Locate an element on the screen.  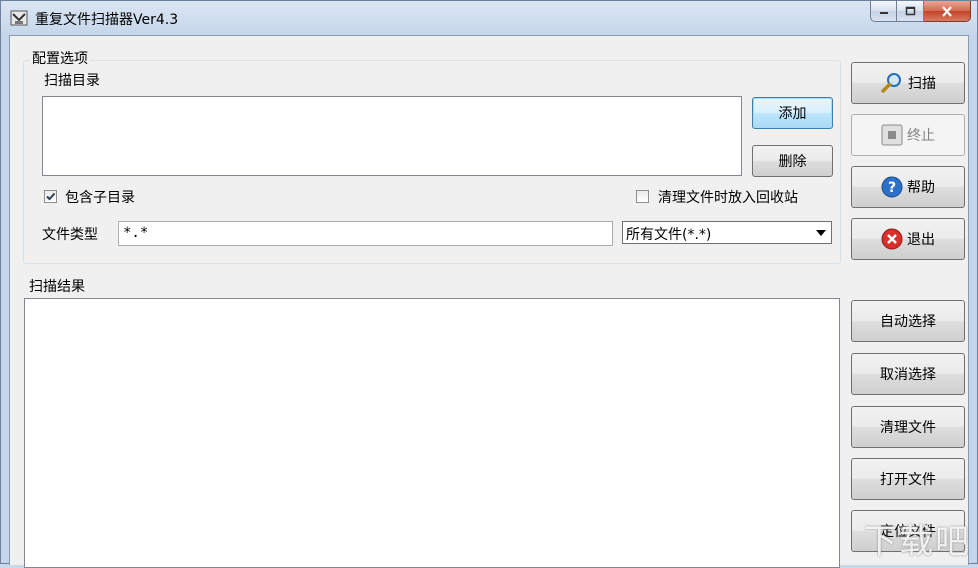
stop-button: 终止 is located at coordinates (908, 135).